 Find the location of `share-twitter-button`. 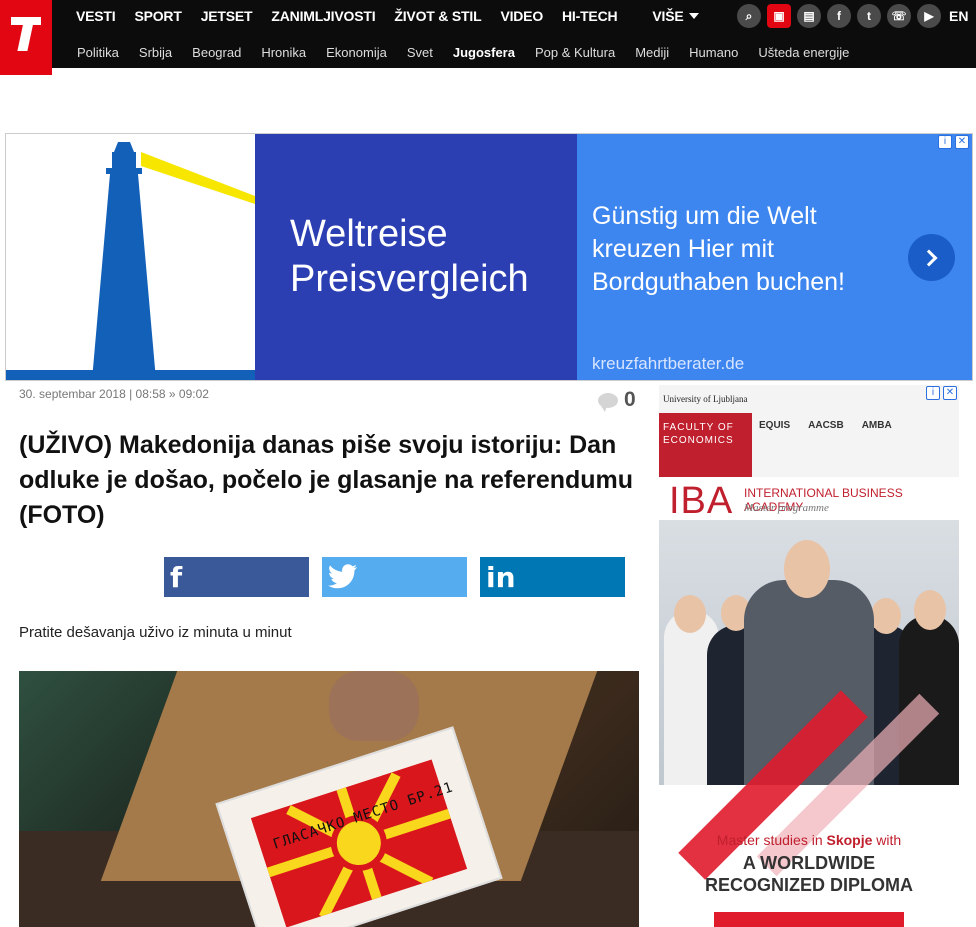

share-twitter-button is located at coordinates (394, 577).